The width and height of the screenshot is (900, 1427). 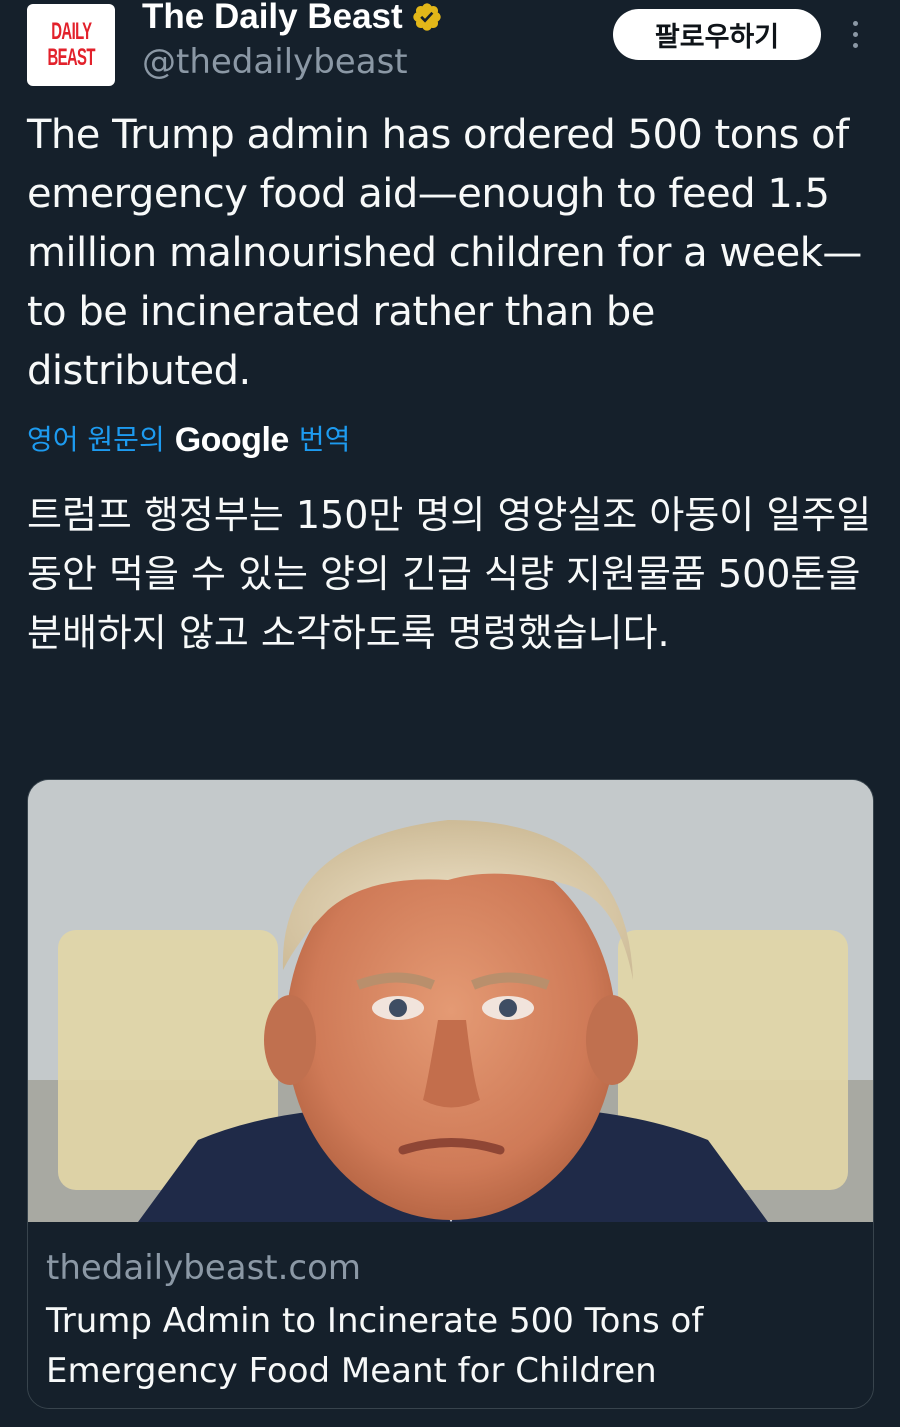 What do you see at coordinates (204, 1268) in the screenshot?
I see `card-domain: thedailybeast.com` at bounding box center [204, 1268].